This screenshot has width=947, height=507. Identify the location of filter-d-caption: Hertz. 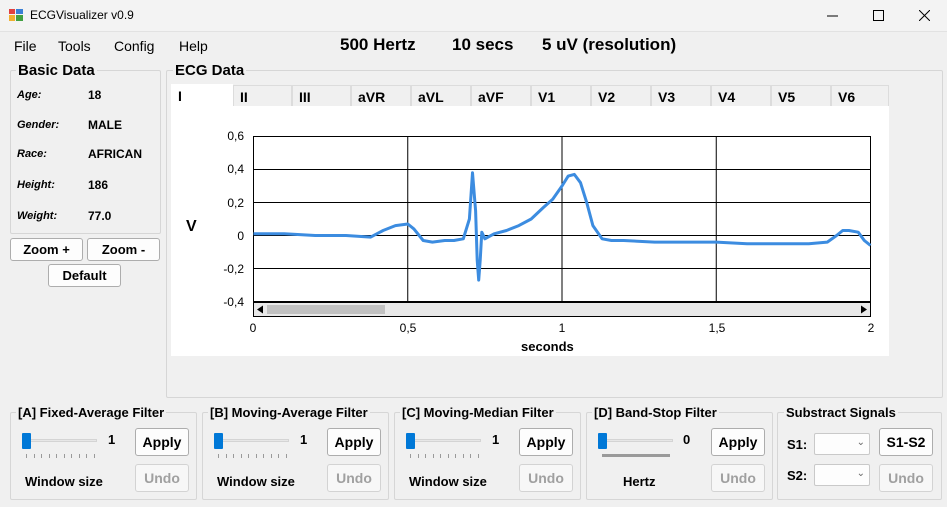
(639, 481).